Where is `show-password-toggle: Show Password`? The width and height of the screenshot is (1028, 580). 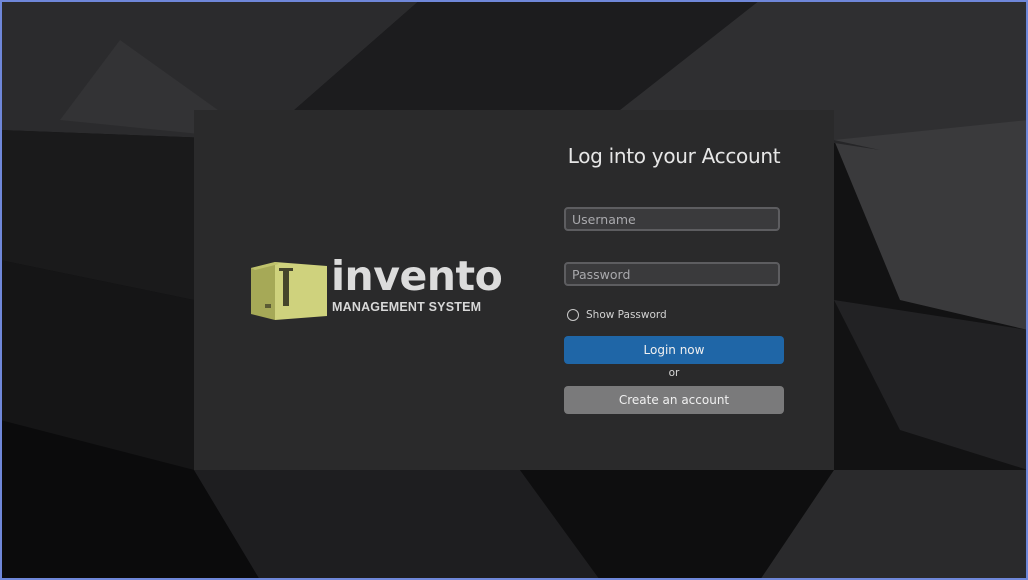 show-password-toggle: Show Password is located at coordinates (617, 315).